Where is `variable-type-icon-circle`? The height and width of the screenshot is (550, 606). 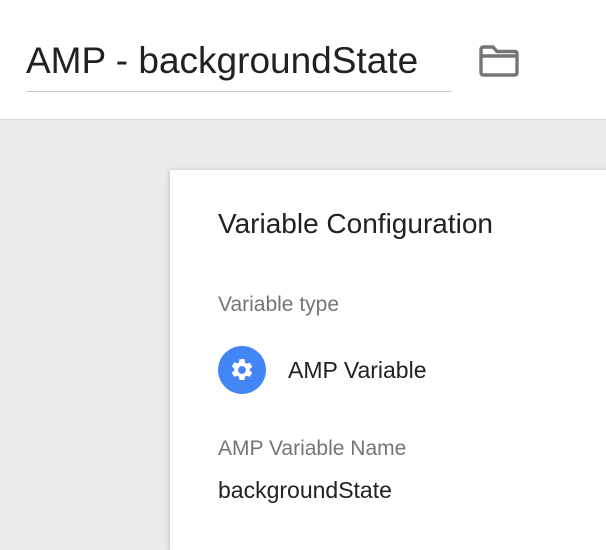 variable-type-icon-circle is located at coordinates (242, 370).